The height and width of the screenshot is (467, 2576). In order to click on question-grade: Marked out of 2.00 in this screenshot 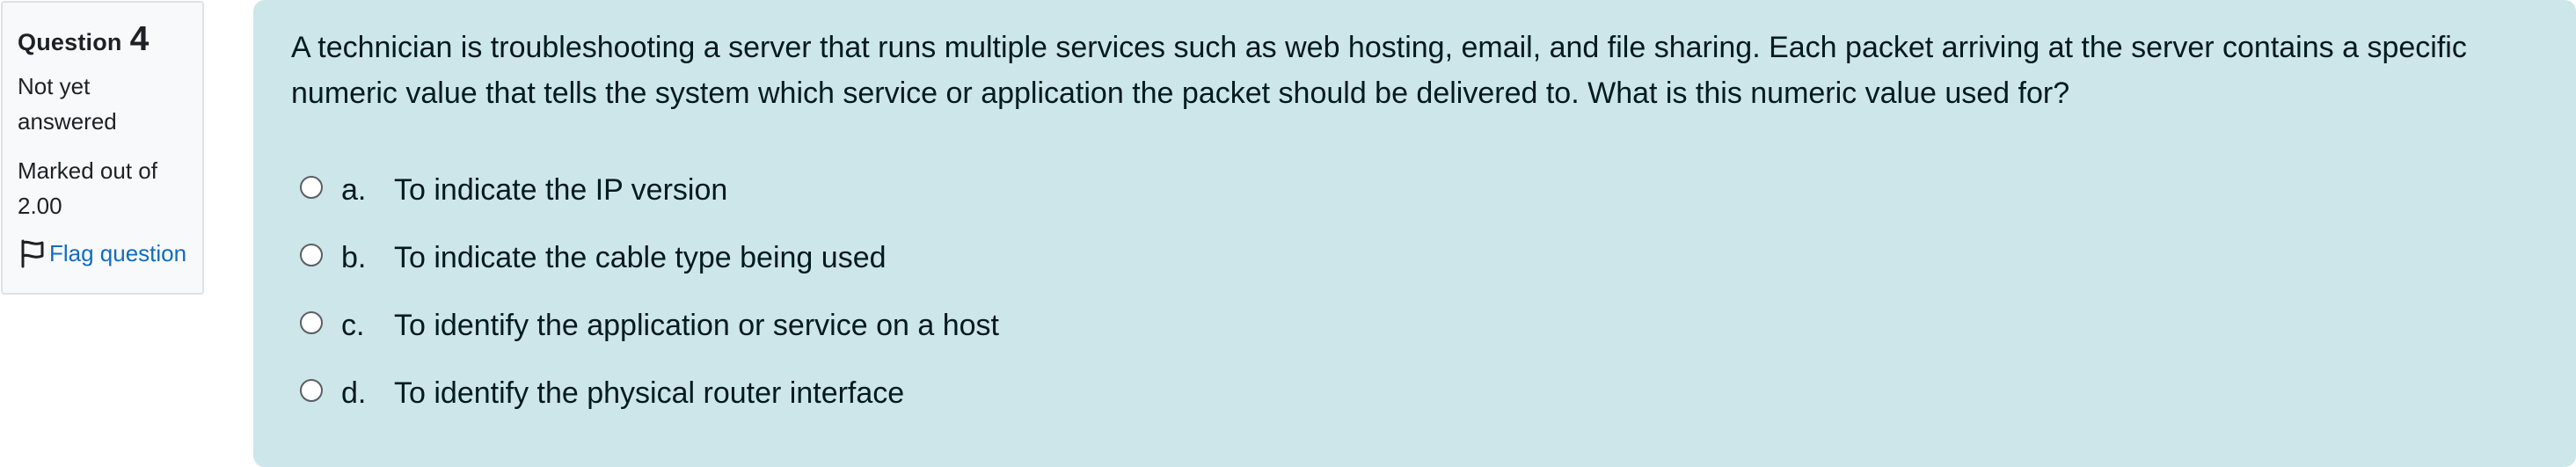, I will do `click(87, 188)`.